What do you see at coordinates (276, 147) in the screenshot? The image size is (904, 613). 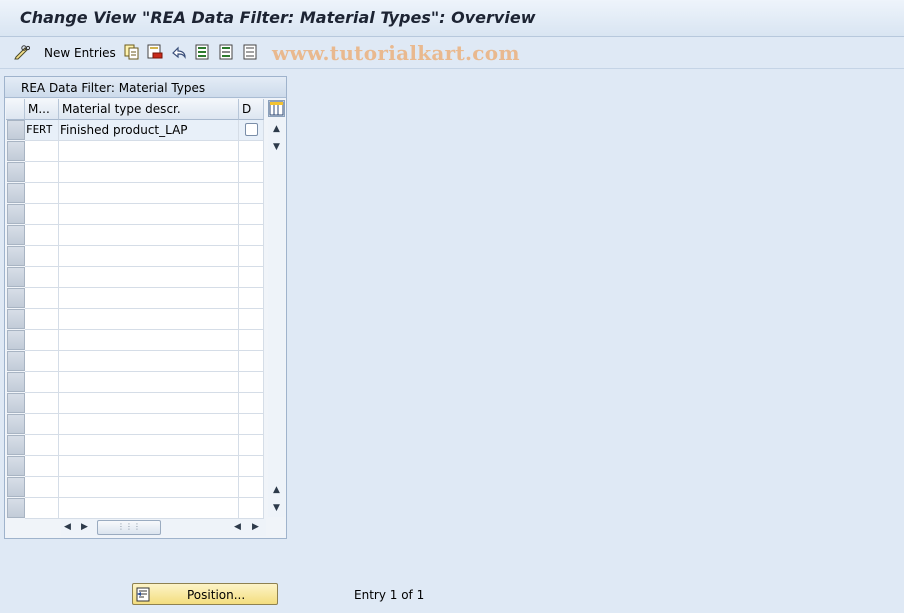 I see `scroll-down-icon: ▼` at bounding box center [276, 147].